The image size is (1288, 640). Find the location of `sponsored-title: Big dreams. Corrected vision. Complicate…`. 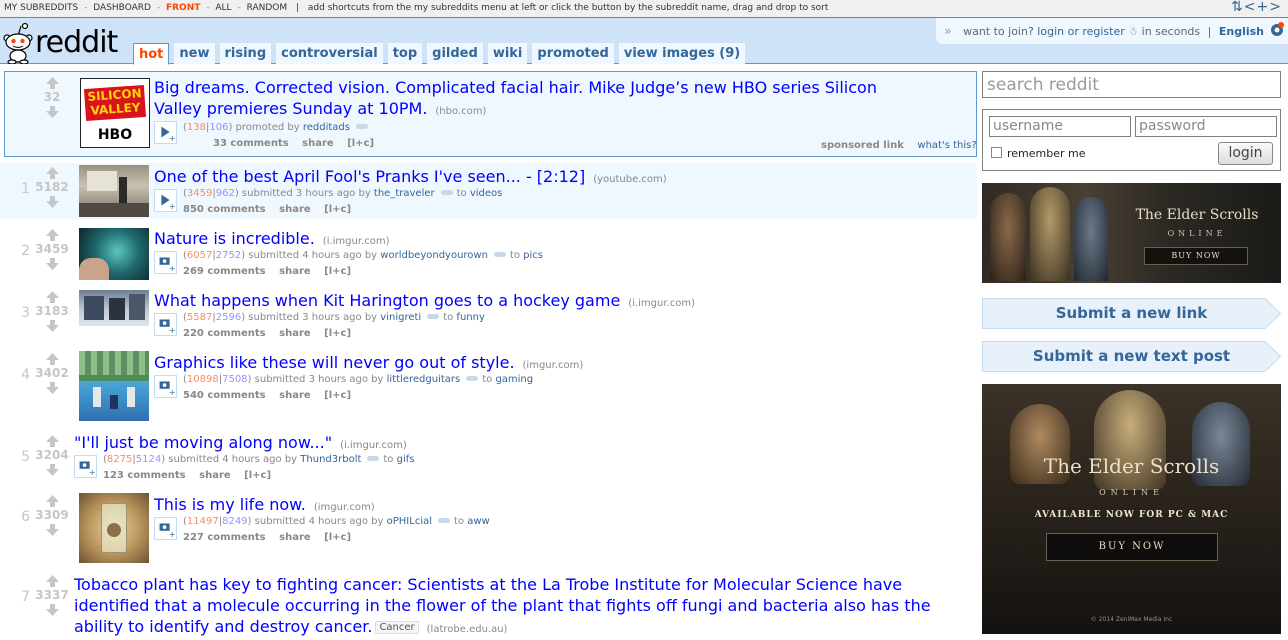

sponsored-title: Big dreams. Corrected vision. Complicate… is located at coordinates (534, 99).